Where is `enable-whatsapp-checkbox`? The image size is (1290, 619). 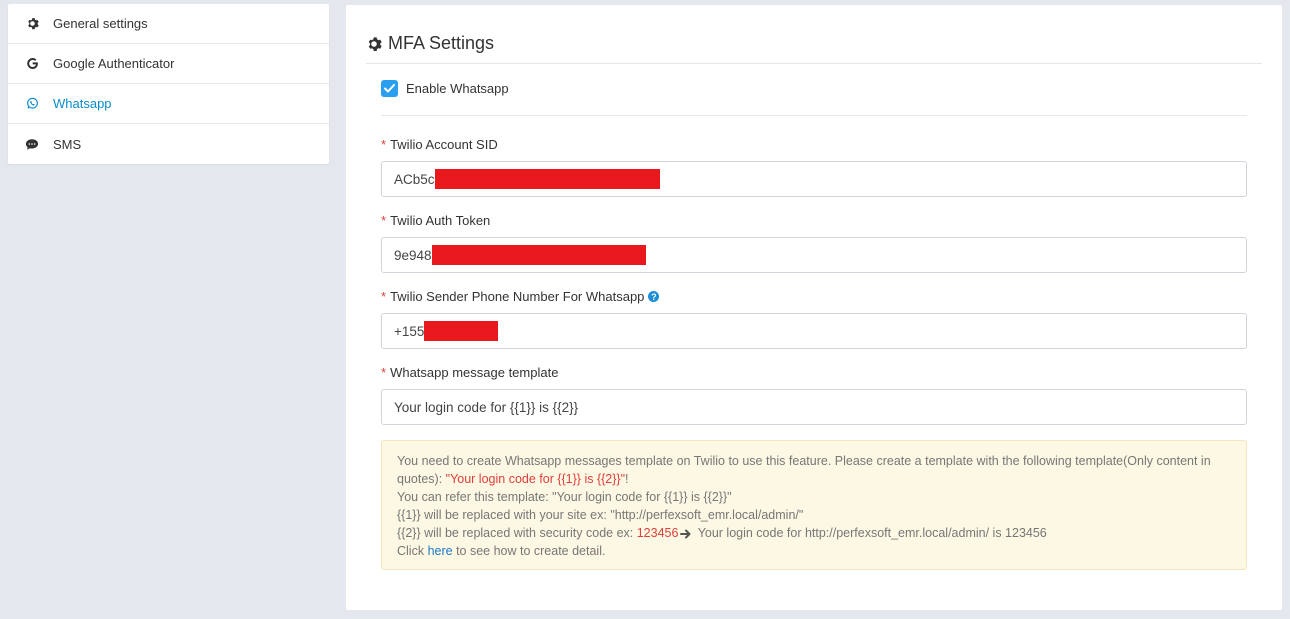
enable-whatsapp-checkbox is located at coordinates (389, 88).